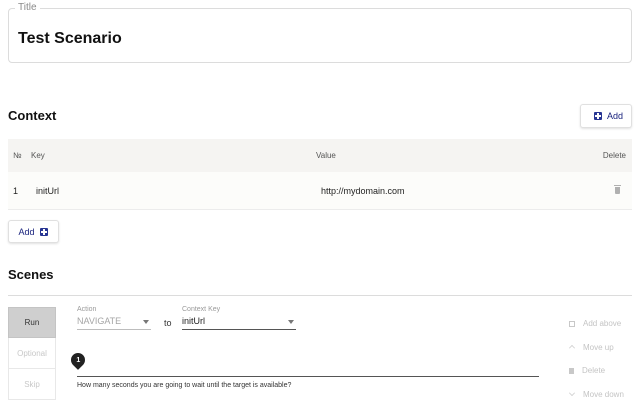 This screenshot has height=400, width=640. What do you see at coordinates (172, 191) in the screenshot?
I see `row-key: initUrl` at bounding box center [172, 191].